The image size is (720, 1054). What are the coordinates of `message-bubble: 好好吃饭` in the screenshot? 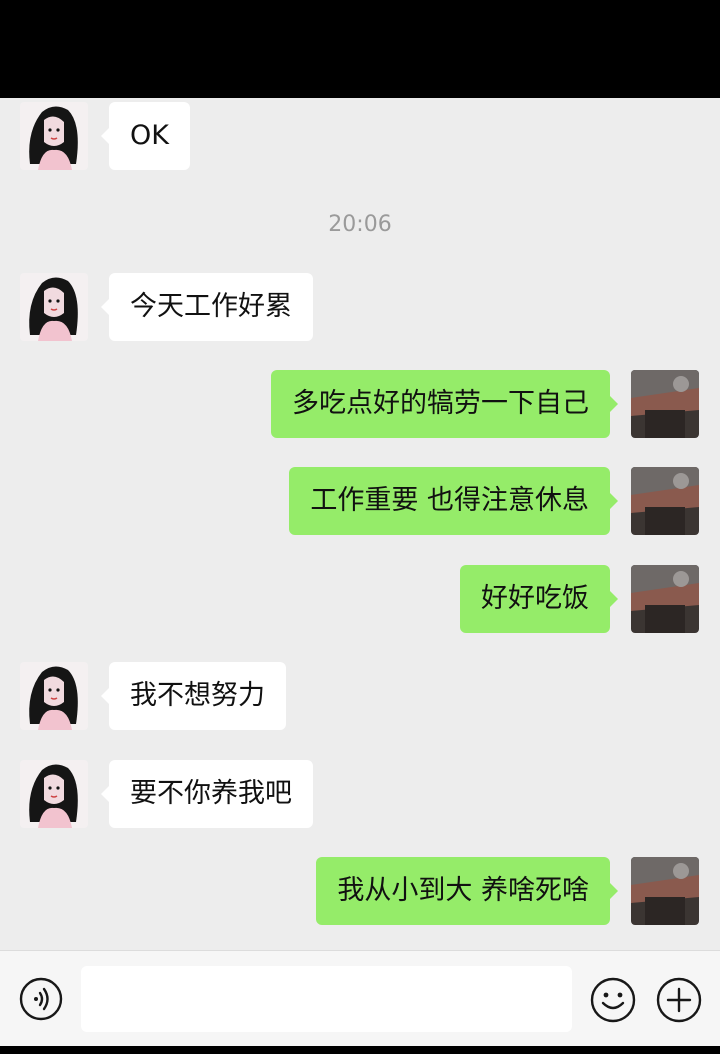 It's located at (539, 599).